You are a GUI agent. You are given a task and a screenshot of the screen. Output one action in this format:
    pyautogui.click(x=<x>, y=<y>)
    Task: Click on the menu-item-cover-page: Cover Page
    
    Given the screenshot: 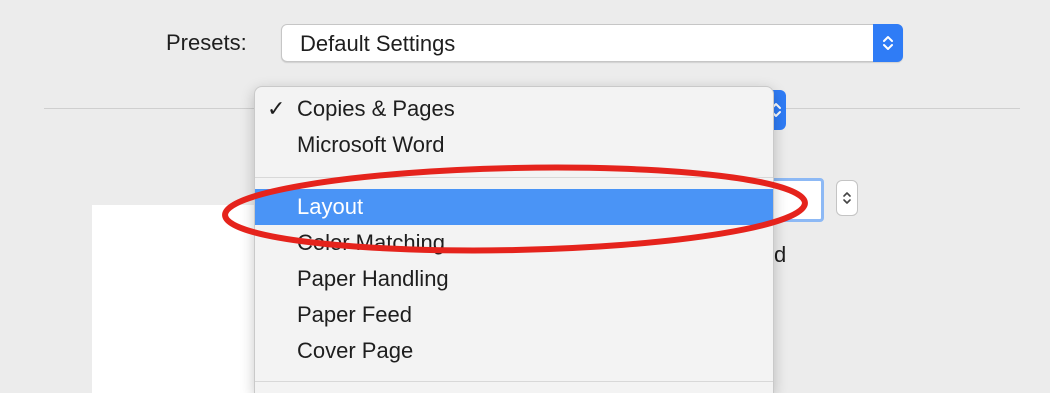 What is the action you would take?
    pyautogui.click(x=514, y=351)
    